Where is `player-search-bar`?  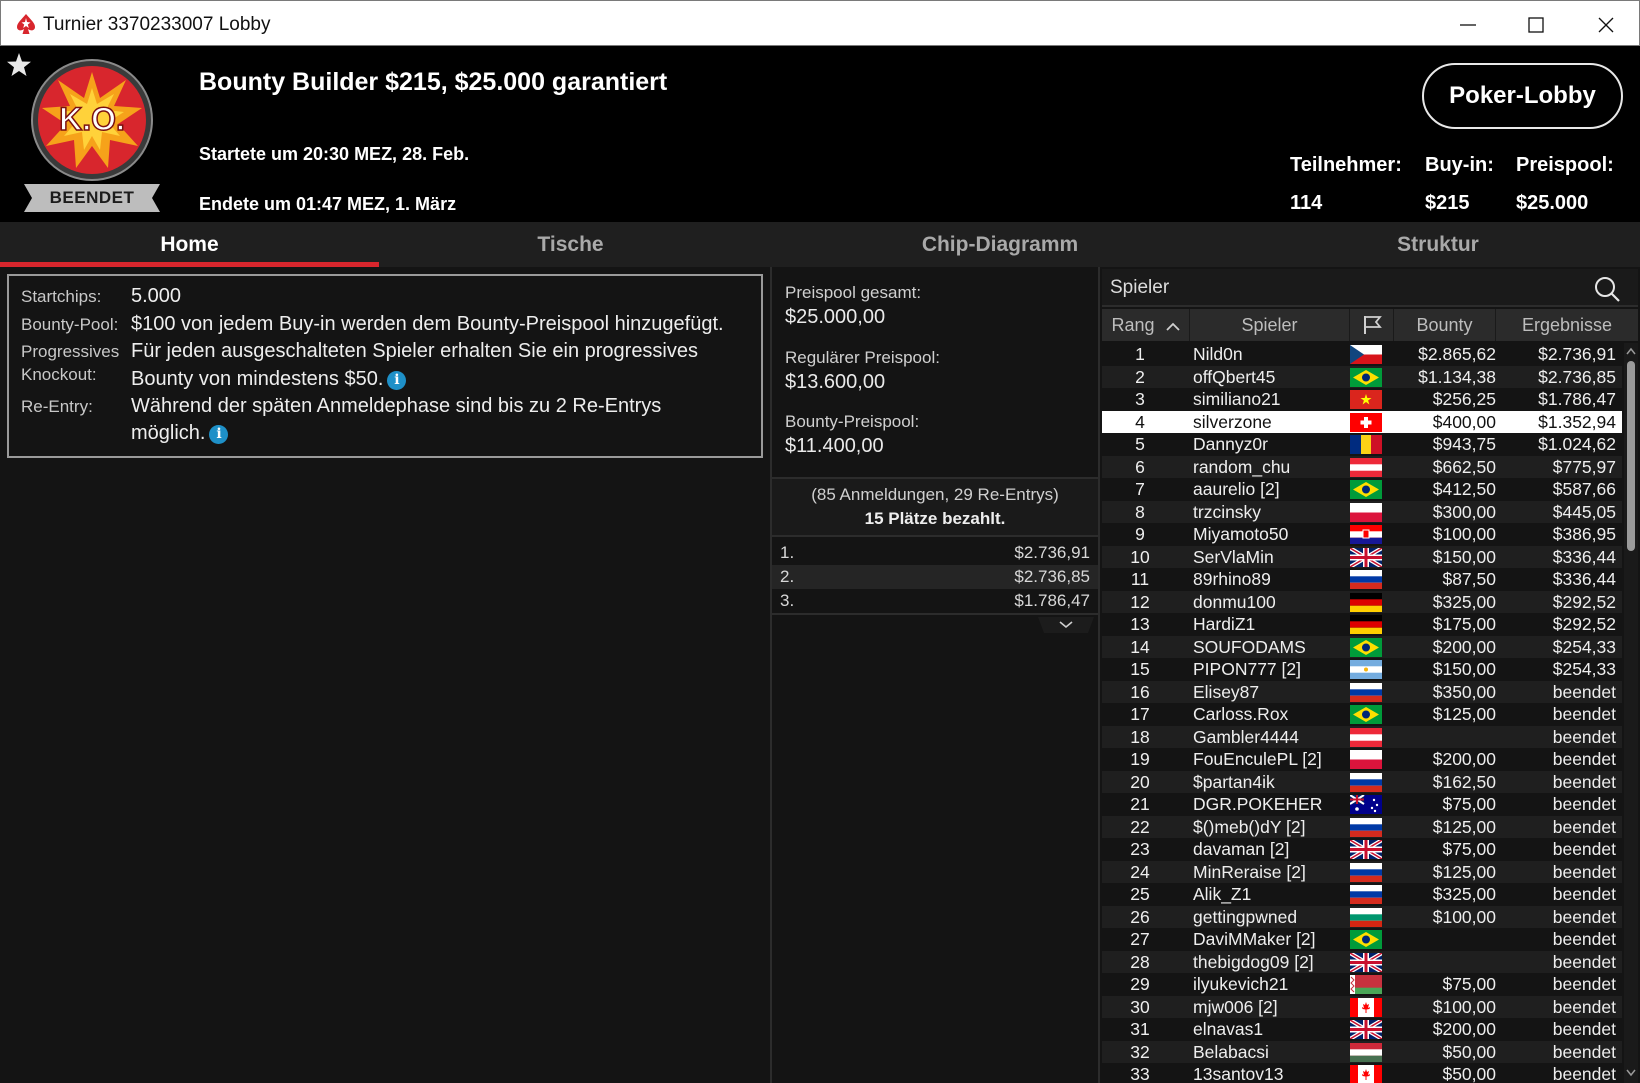 player-search-bar is located at coordinates (1370, 288).